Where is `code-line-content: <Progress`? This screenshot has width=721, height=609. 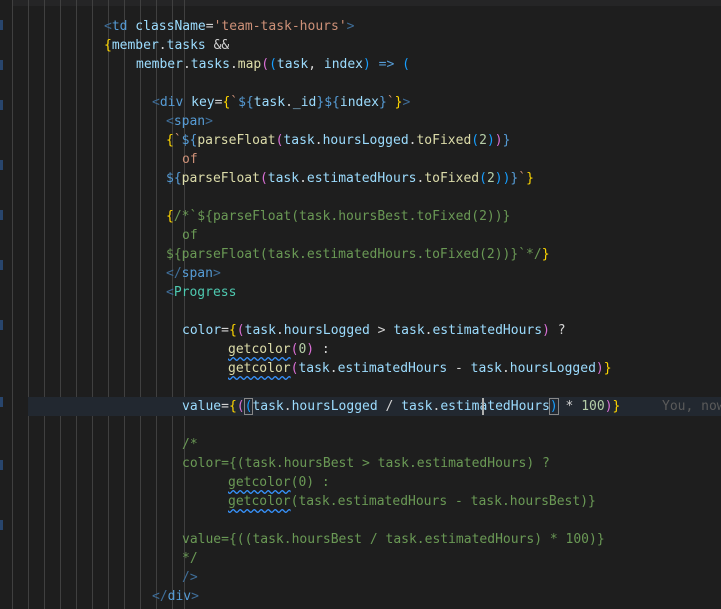 code-line-content: <Progress is located at coordinates (201, 292).